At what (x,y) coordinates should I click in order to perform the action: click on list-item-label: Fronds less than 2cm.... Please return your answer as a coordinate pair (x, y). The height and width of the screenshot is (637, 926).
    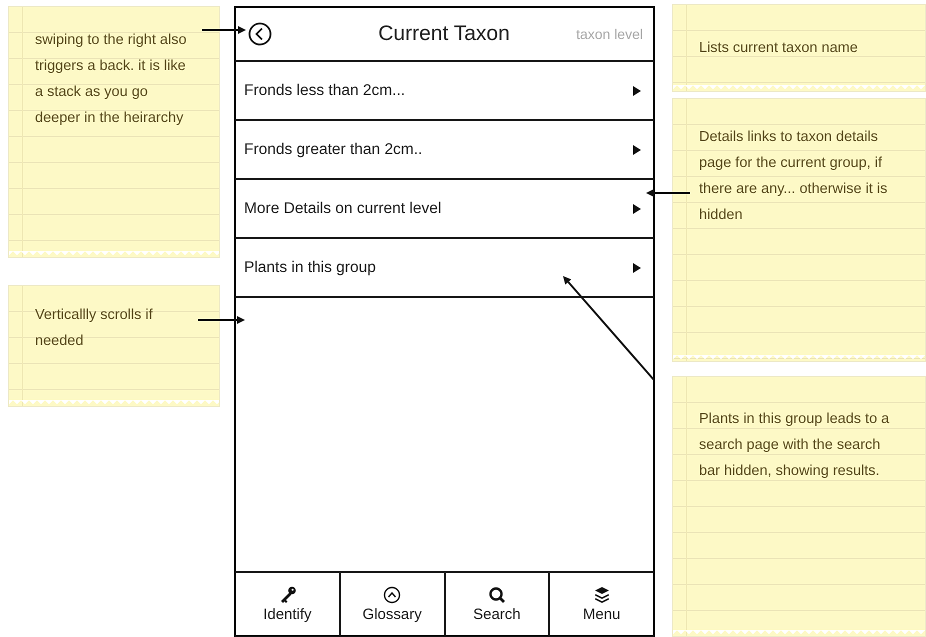
    Looking at the image, I should click on (325, 91).